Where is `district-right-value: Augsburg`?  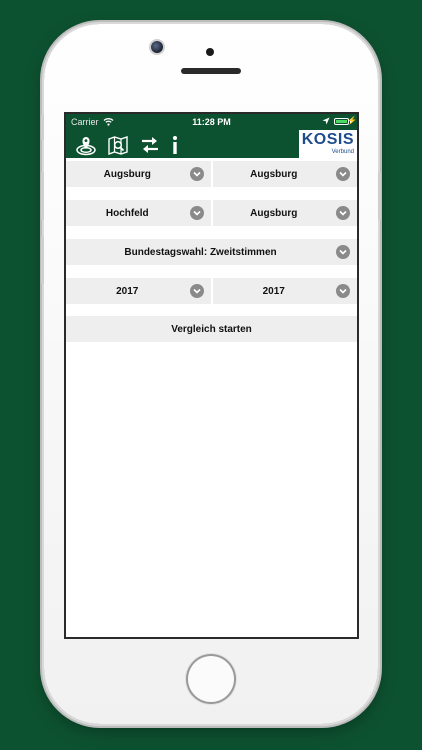
district-right-value: Augsburg is located at coordinates (274, 213).